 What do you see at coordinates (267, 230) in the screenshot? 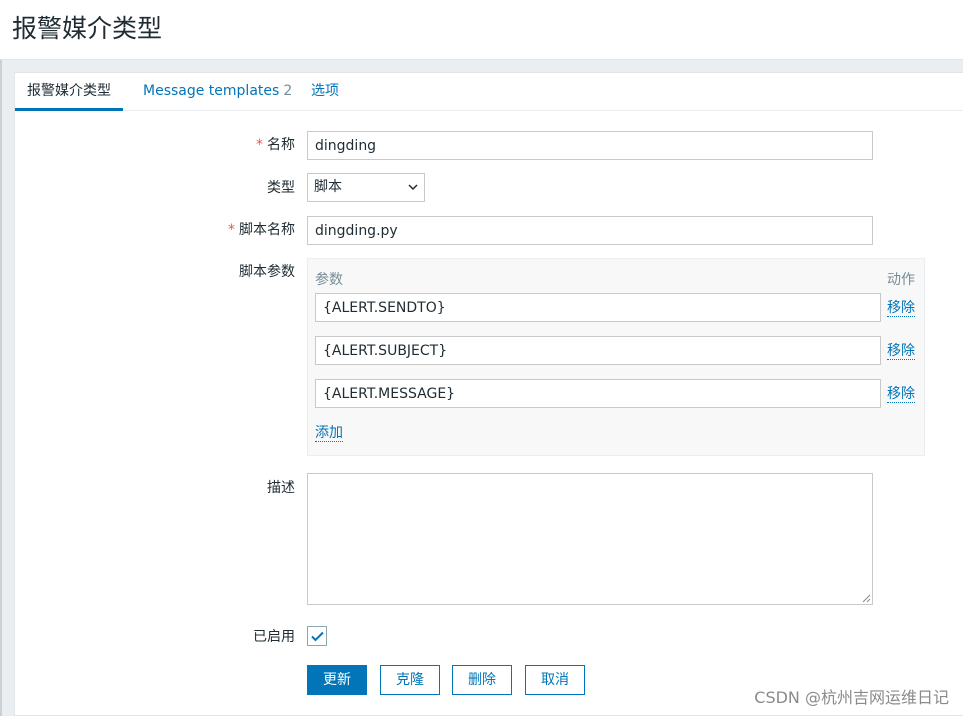
I see `script-name-label-text: 脚本名称` at bounding box center [267, 230].